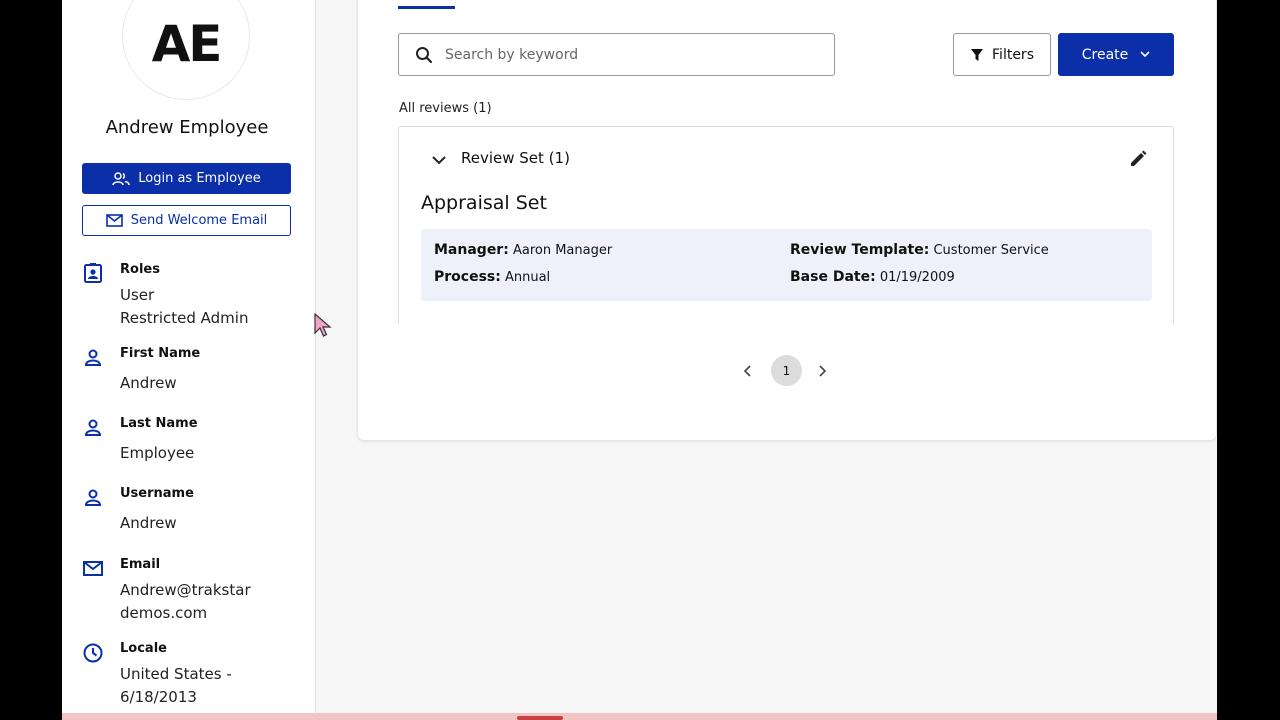  I want to click on strip-marker, so click(540, 718).